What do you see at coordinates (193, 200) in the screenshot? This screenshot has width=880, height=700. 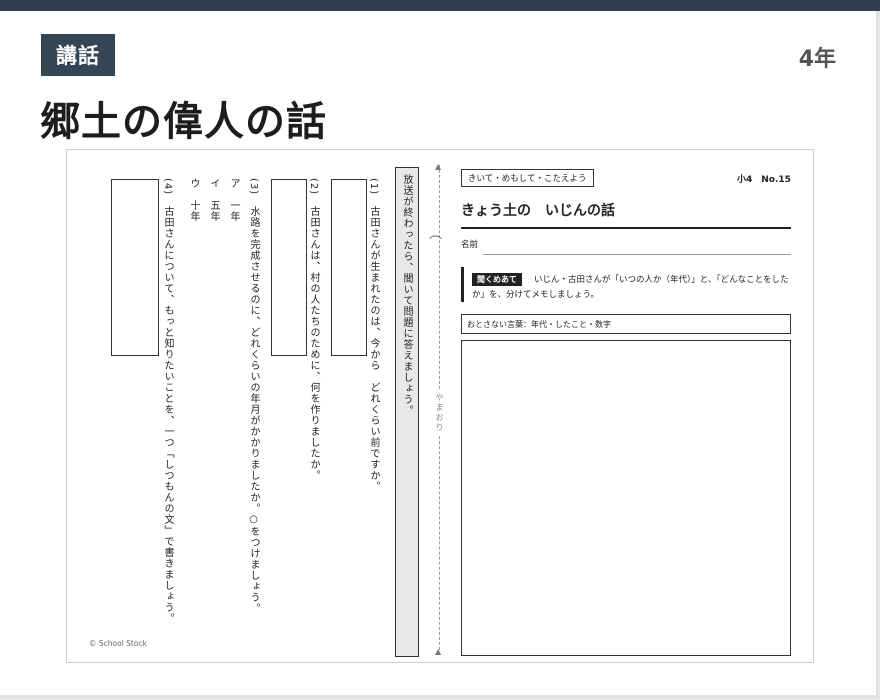 I see `q3-option-c: ウ 十年` at bounding box center [193, 200].